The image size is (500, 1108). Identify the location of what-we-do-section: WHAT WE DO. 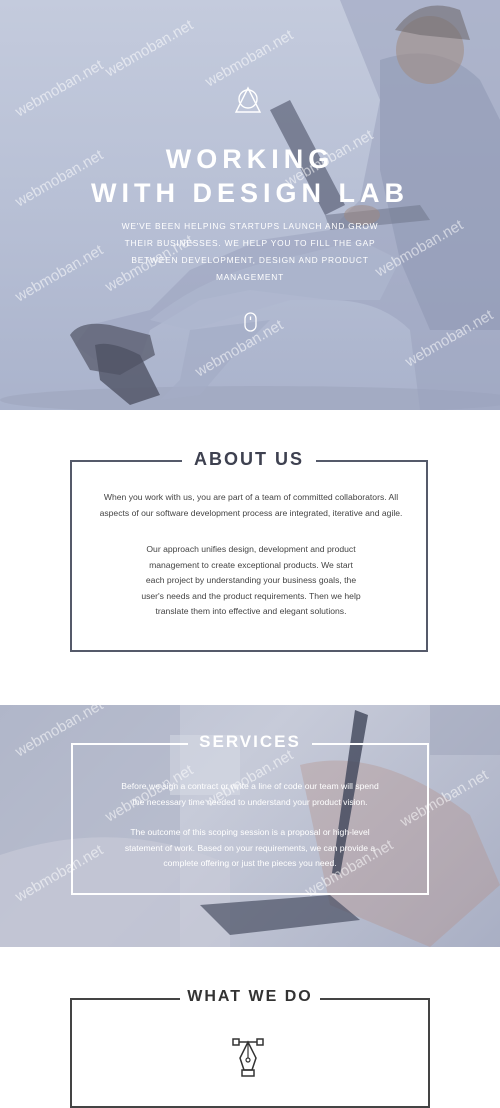
(250, 1048).